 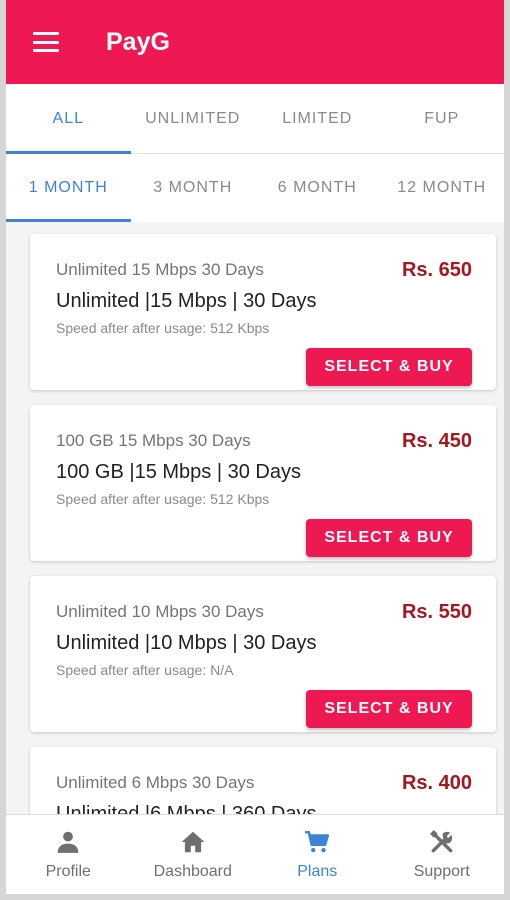 I want to click on menu-button, so click(x=46, y=42).